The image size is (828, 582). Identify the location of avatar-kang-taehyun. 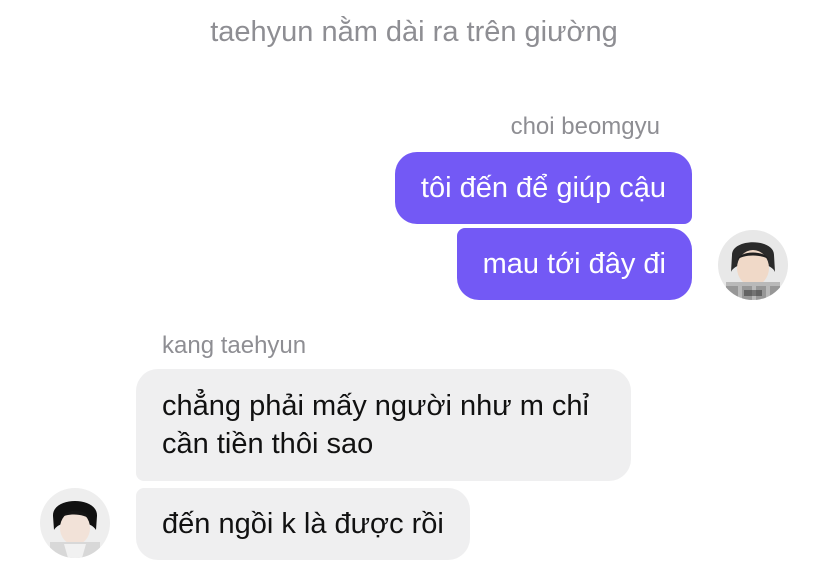
(75, 523).